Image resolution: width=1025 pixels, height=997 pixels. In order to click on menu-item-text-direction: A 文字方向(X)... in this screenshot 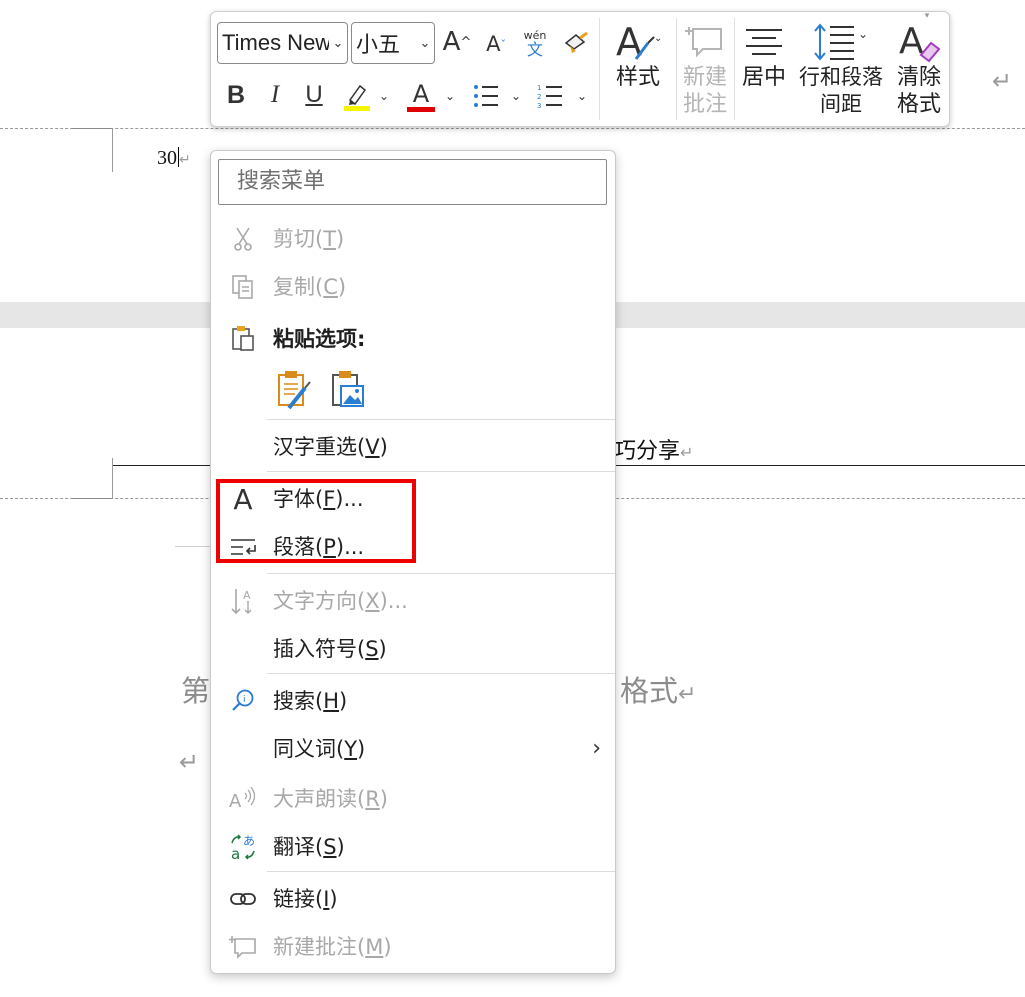, I will do `click(413, 601)`.